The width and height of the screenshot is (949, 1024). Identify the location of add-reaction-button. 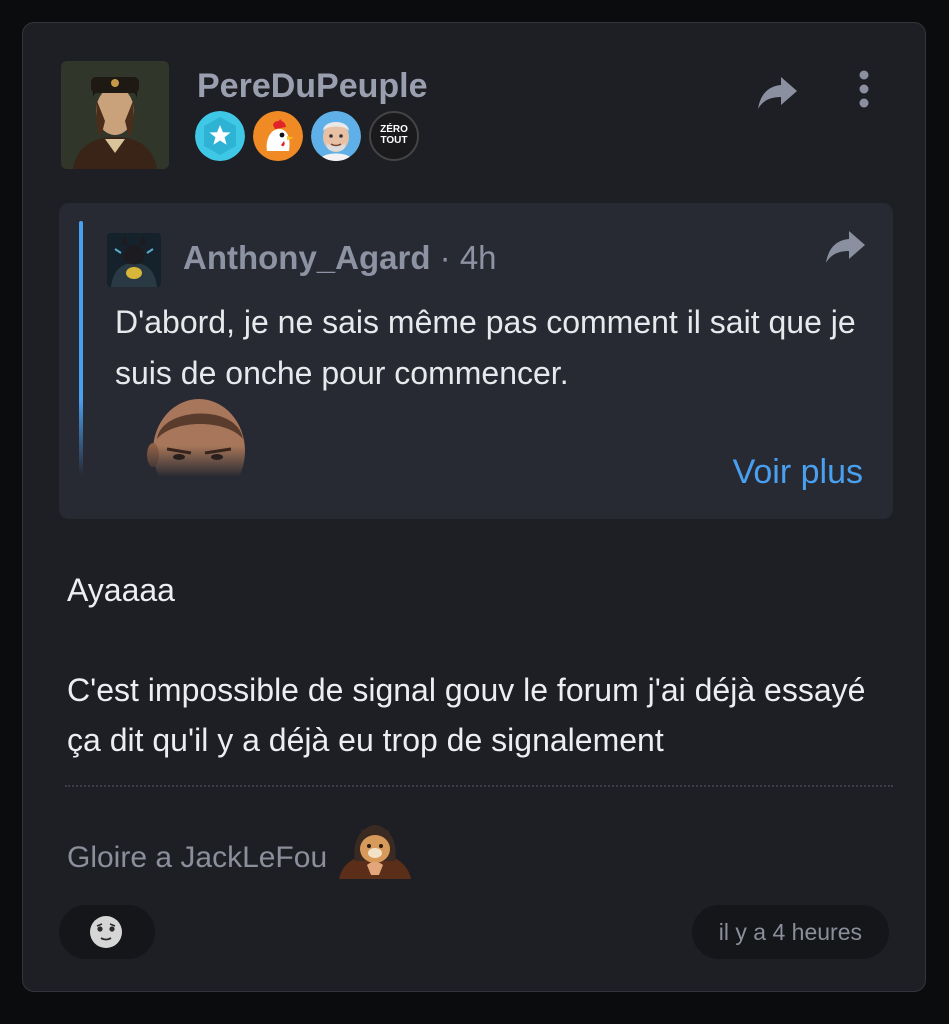
(107, 932).